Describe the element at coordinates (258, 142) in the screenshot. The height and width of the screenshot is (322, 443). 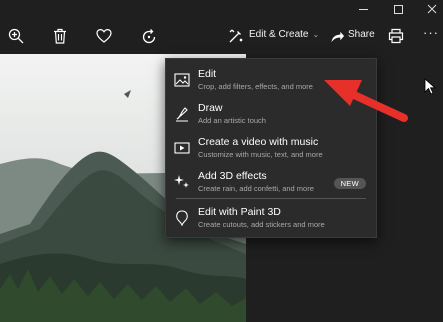
I see `menu-item-title: Create a video with music` at that location.